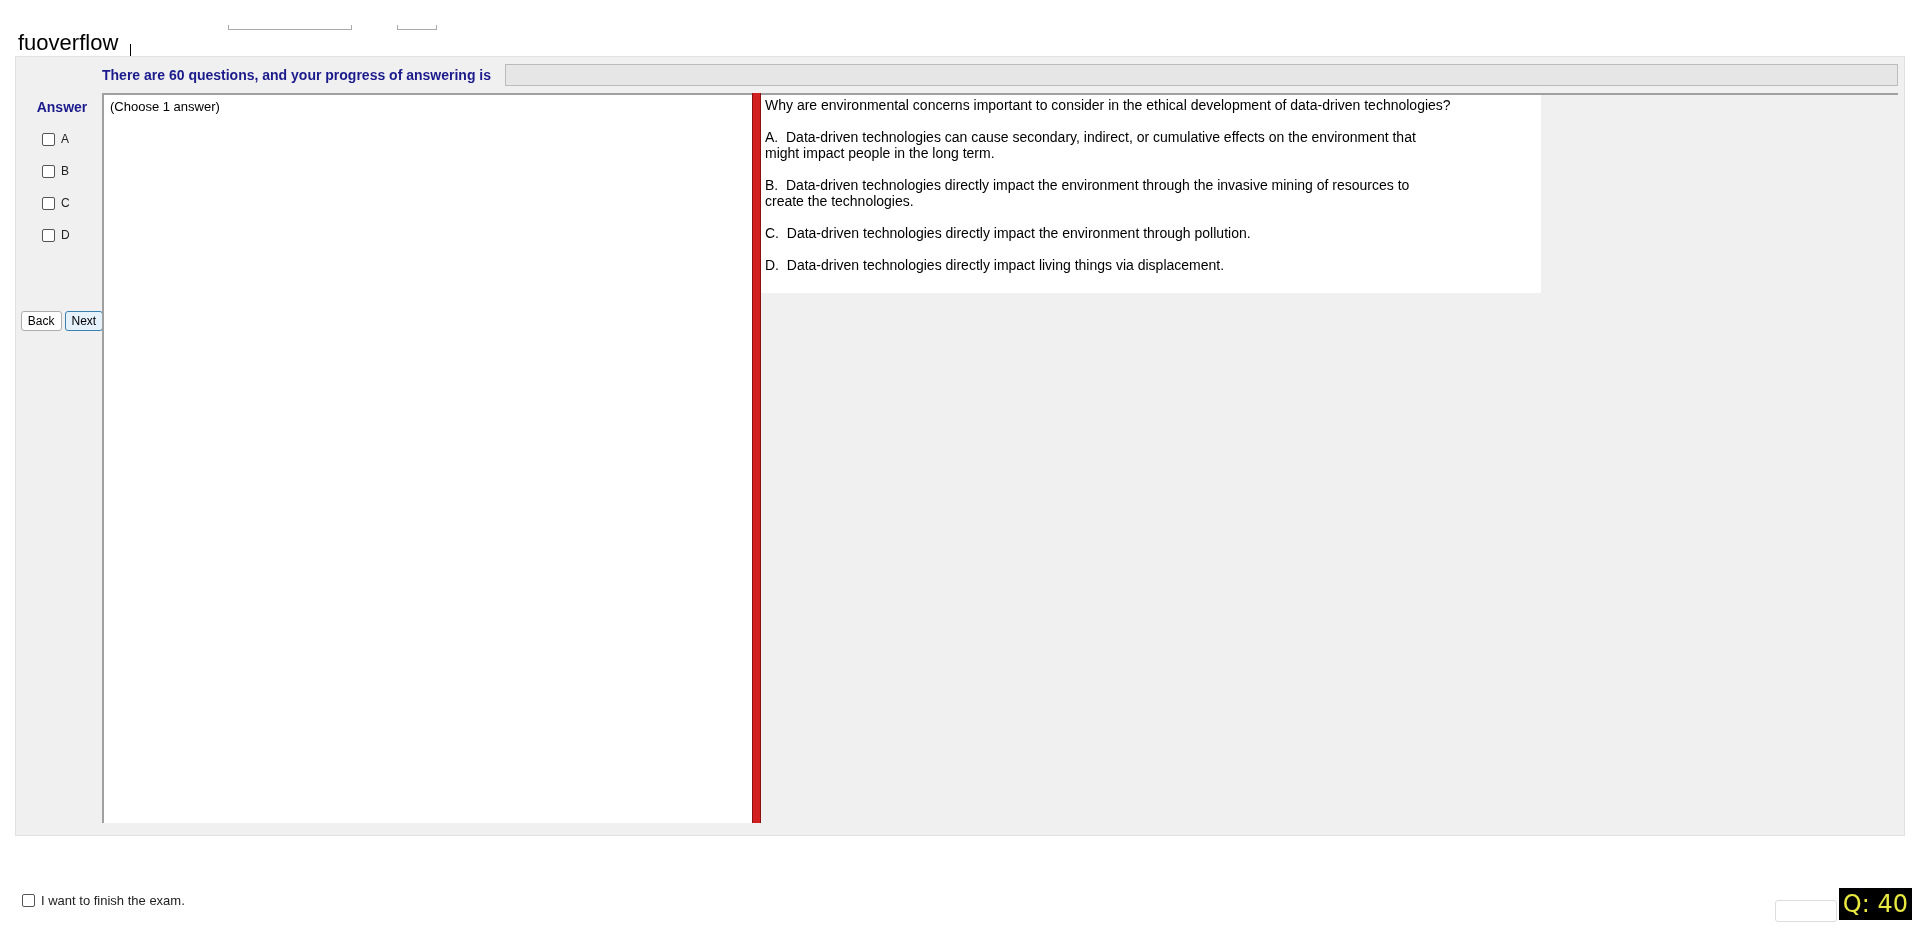 Image resolution: width=1920 pixels, height=930 pixels. I want to click on finish-checkbox, so click(28, 900).